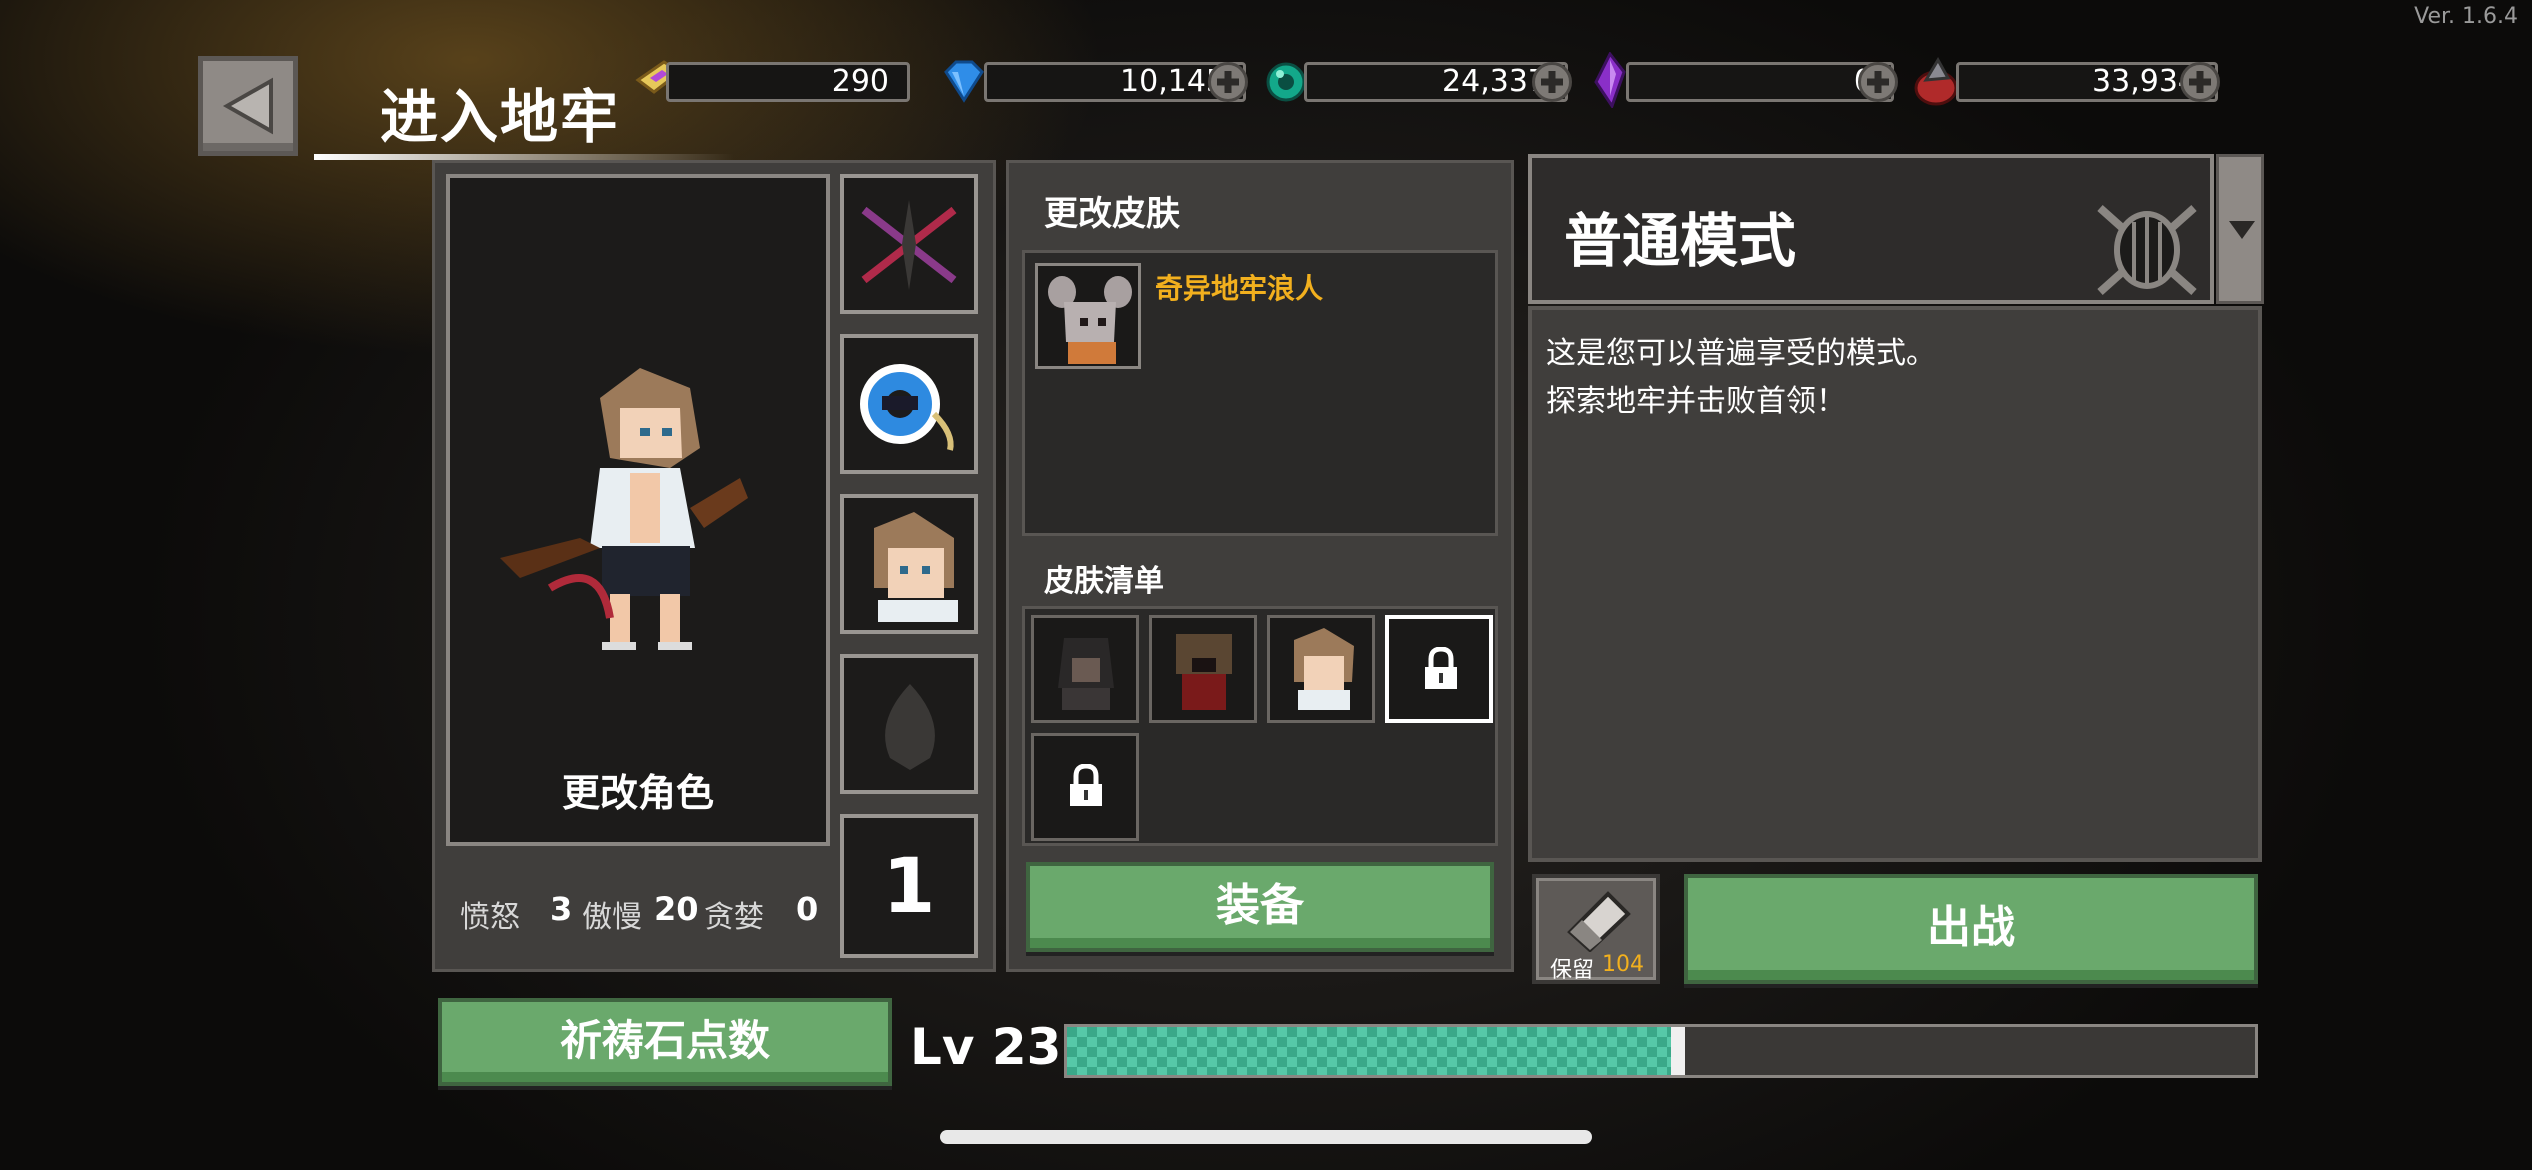 This screenshot has height=1170, width=2532. What do you see at coordinates (1260, 907) in the screenshot?
I see `equip-button: 装备` at bounding box center [1260, 907].